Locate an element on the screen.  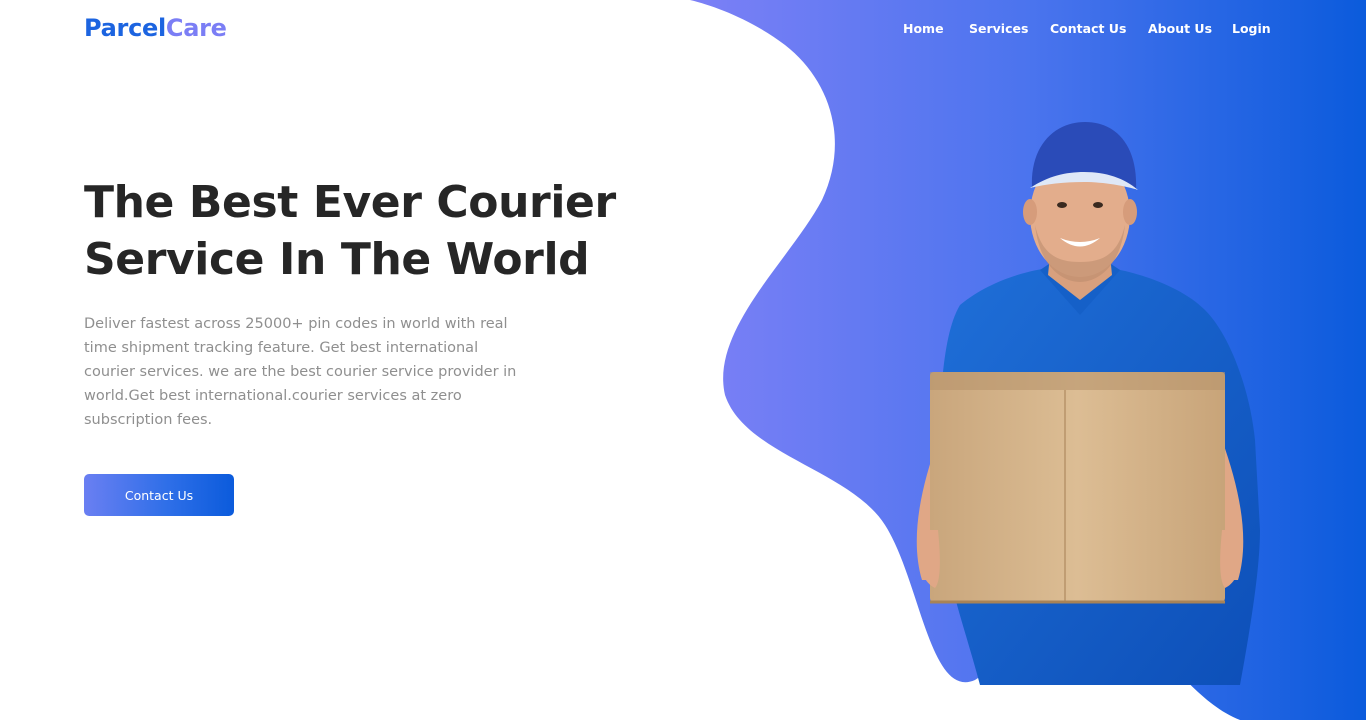
hero-title-line1: The Best Ever Courier is located at coordinates (350, 202).